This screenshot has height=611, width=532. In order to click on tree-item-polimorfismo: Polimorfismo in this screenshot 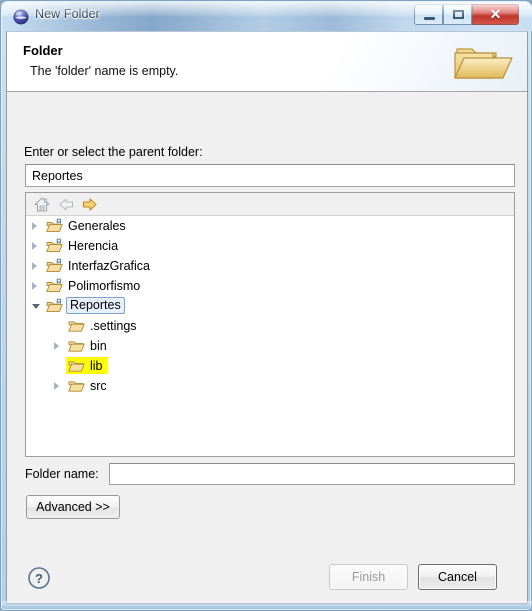, I will do `click(270, 286)`.